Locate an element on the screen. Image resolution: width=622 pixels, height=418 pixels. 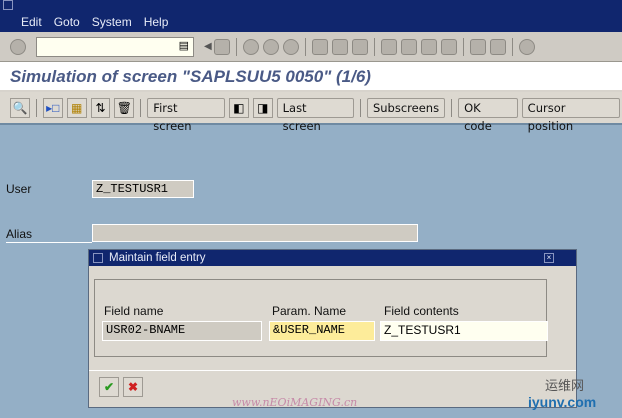
watermark-iyunv: iyunv.com is located at coordinates (562, 402).